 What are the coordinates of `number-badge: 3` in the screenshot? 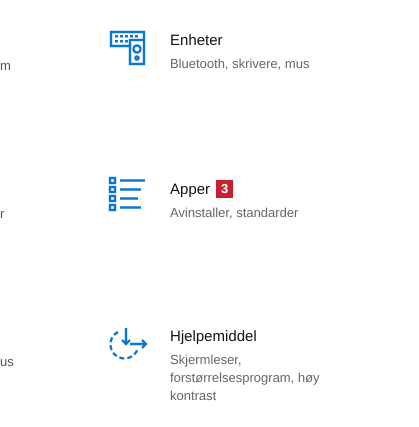 It's located at (225, 189).